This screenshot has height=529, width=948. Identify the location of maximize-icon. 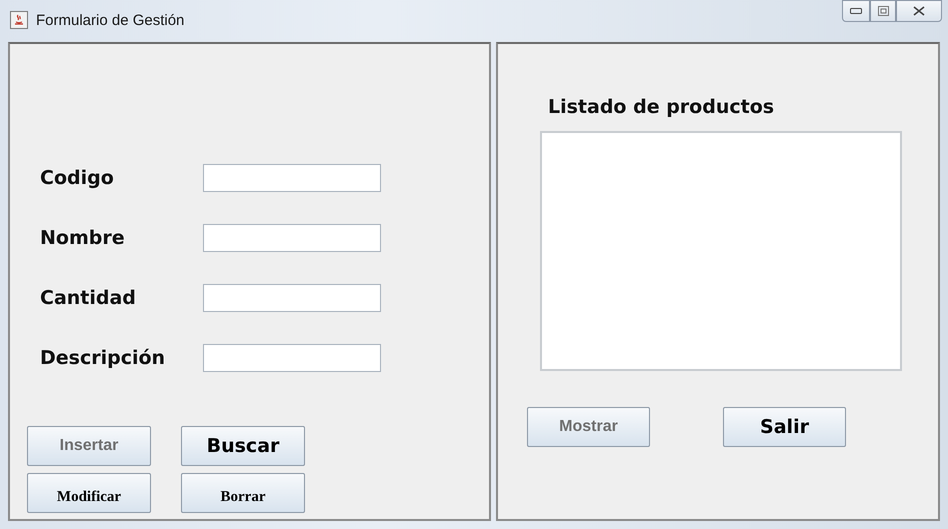
(883, 11).